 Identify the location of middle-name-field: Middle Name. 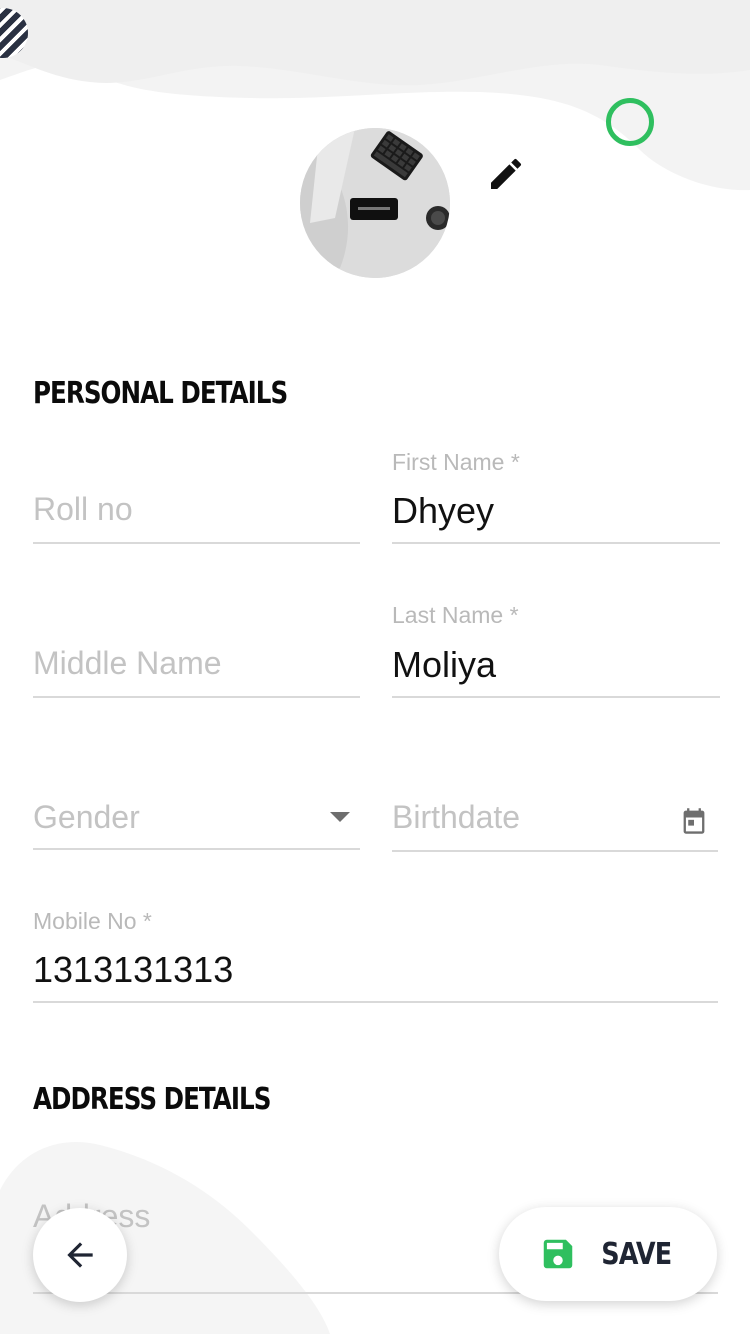
(196, 654).